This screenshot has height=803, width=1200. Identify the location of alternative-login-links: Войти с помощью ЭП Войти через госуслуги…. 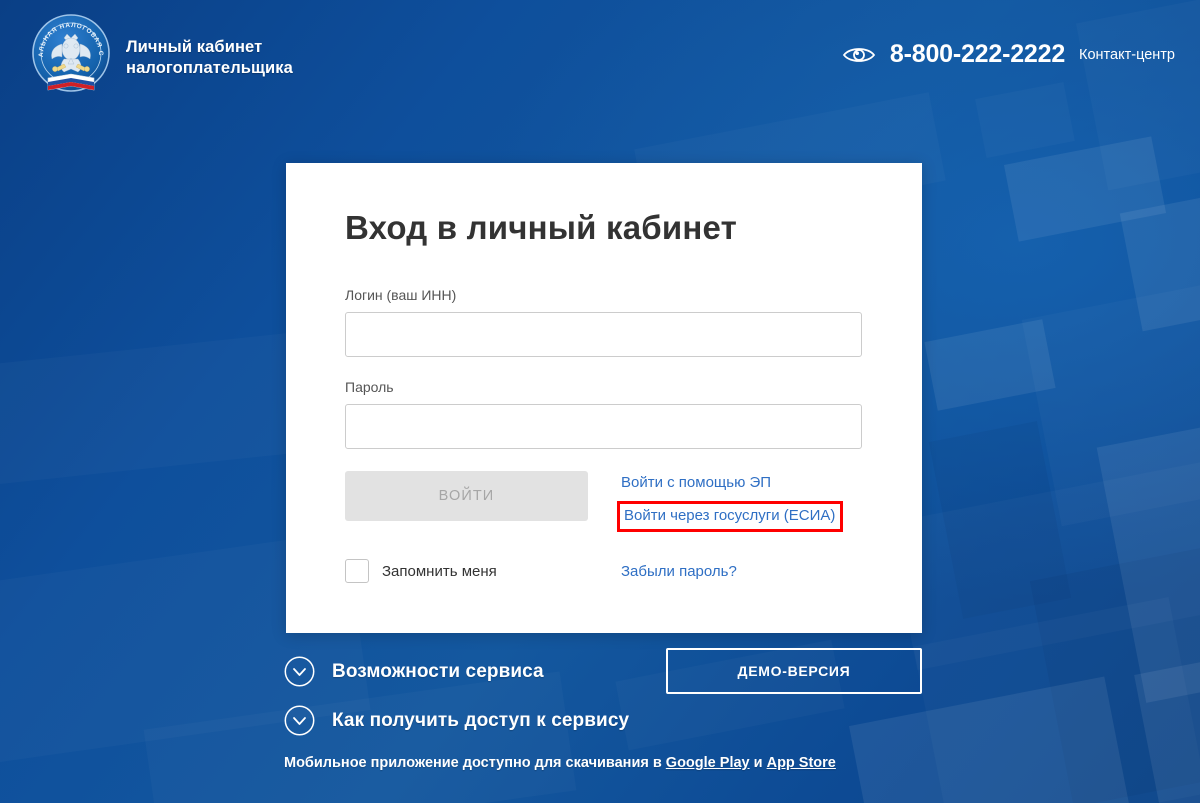
(730, 501).